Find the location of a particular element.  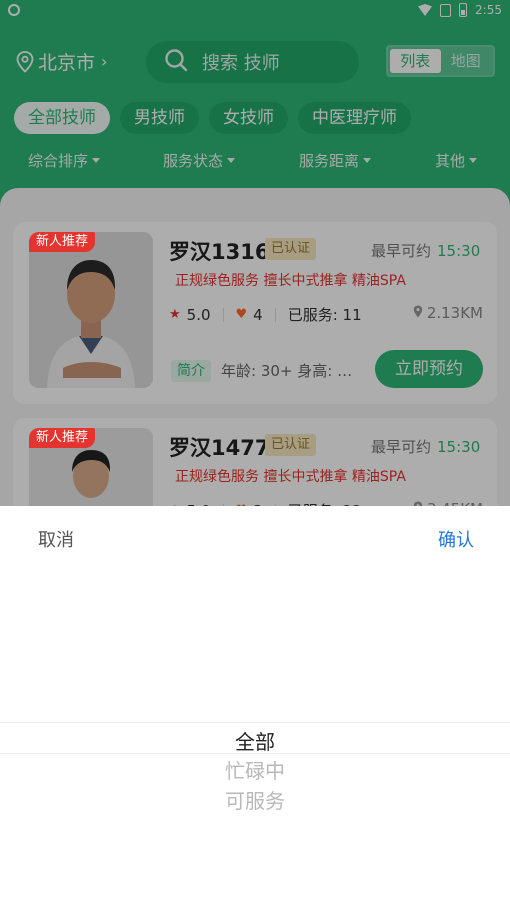

picker-toolbar: 取消 确认 is located at coordinates (255, 536).